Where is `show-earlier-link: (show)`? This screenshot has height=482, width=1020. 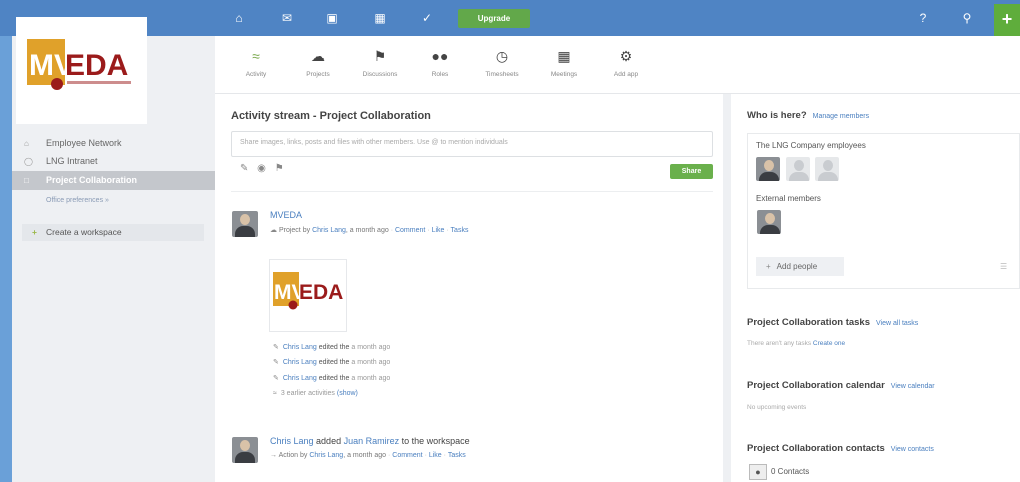 show-earlier-link: (show) is located at coordinates (347, 393).